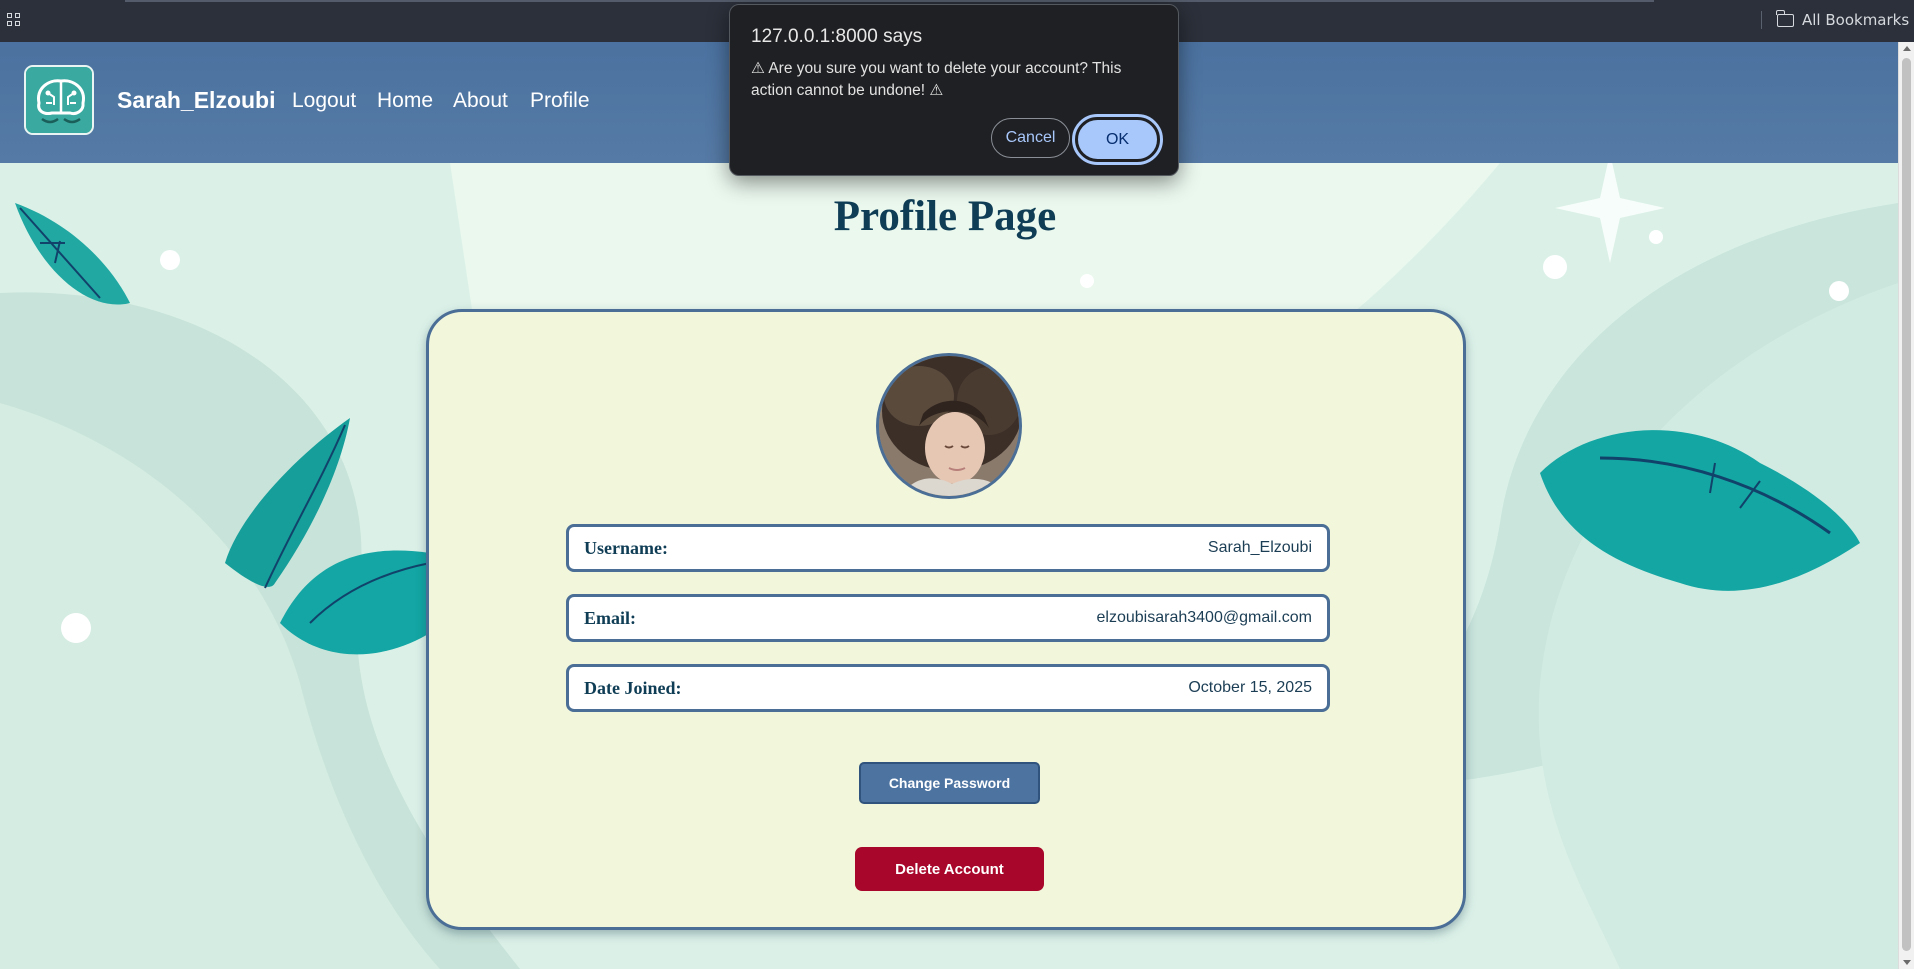 The width and height of the screenshot is (1914, 969). What do you see at coordinates (949, 869) in the screenshot?
I see `delete-account-button: Delete Account` at bounding box center [949, 869].